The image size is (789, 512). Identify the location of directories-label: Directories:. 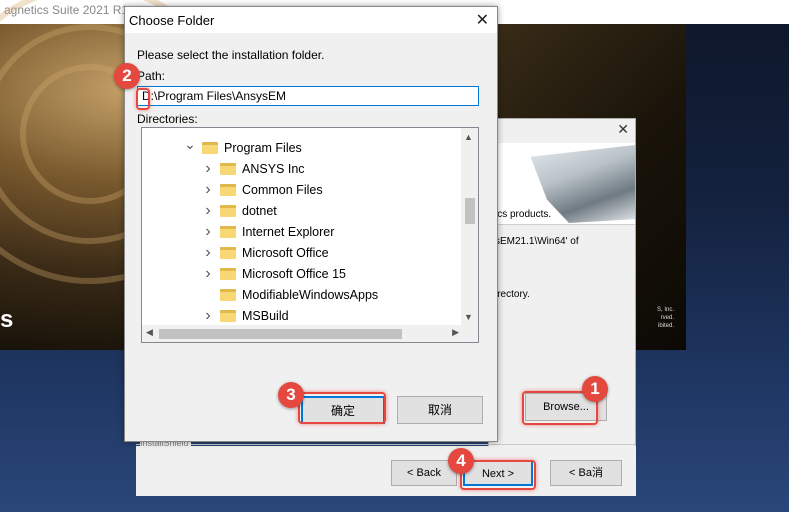
(167, 119).